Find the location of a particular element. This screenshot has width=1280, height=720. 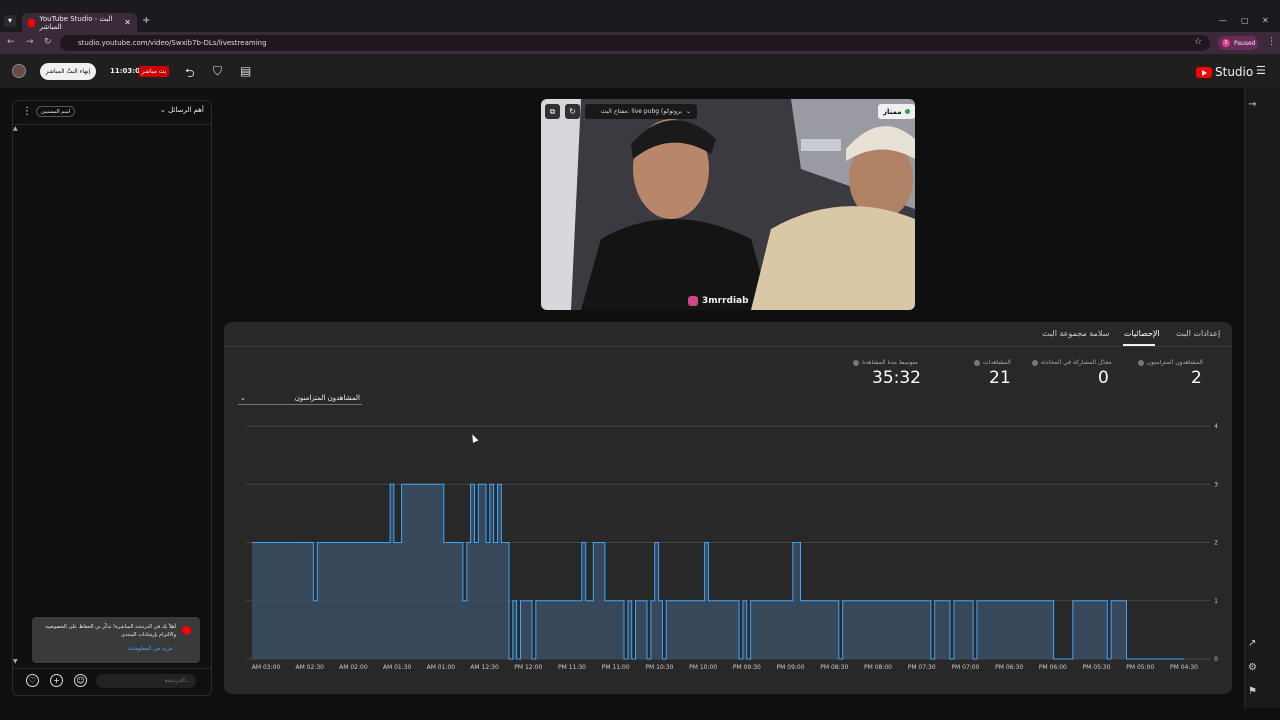

video-frame is located at coordinates (728, 204).